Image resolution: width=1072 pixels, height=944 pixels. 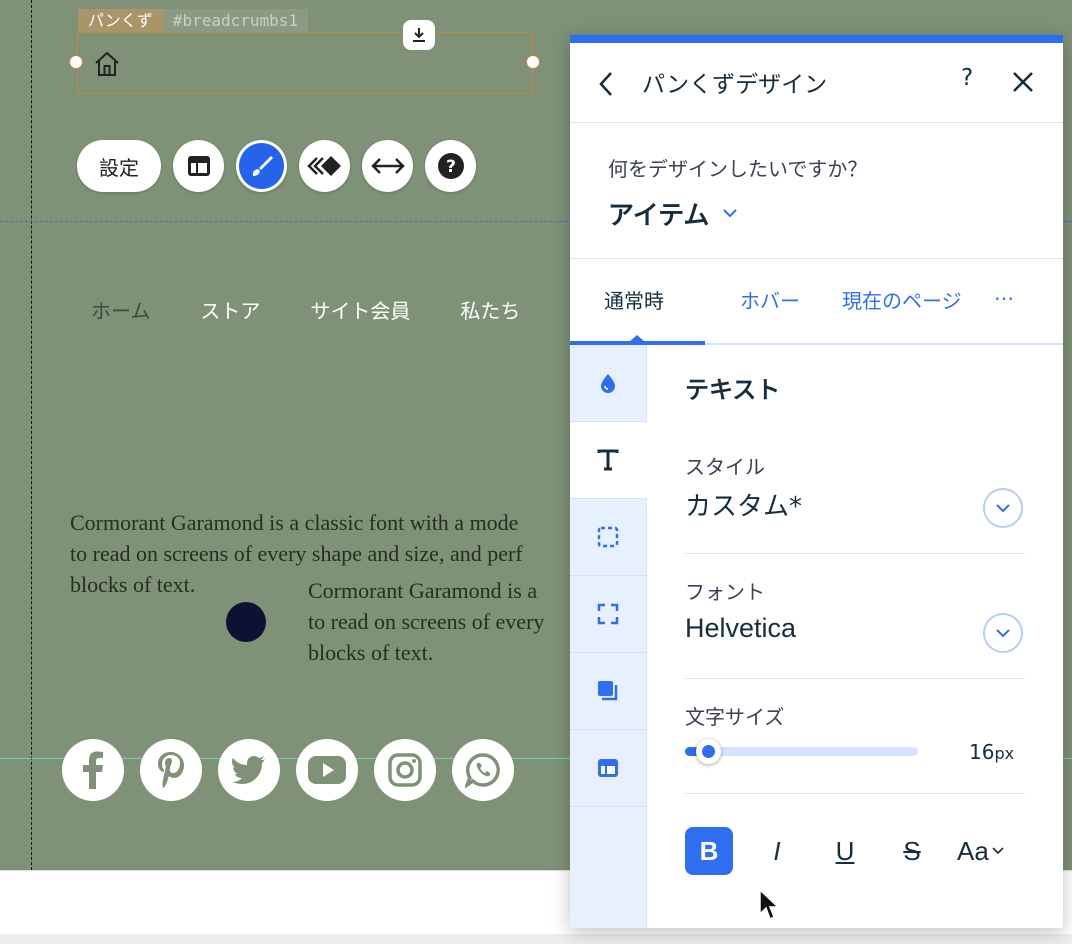 What do you see at coordinates (740, 628) in the screenshot?
I see `font-value: Helvetica` at bounding box center [740, 628].